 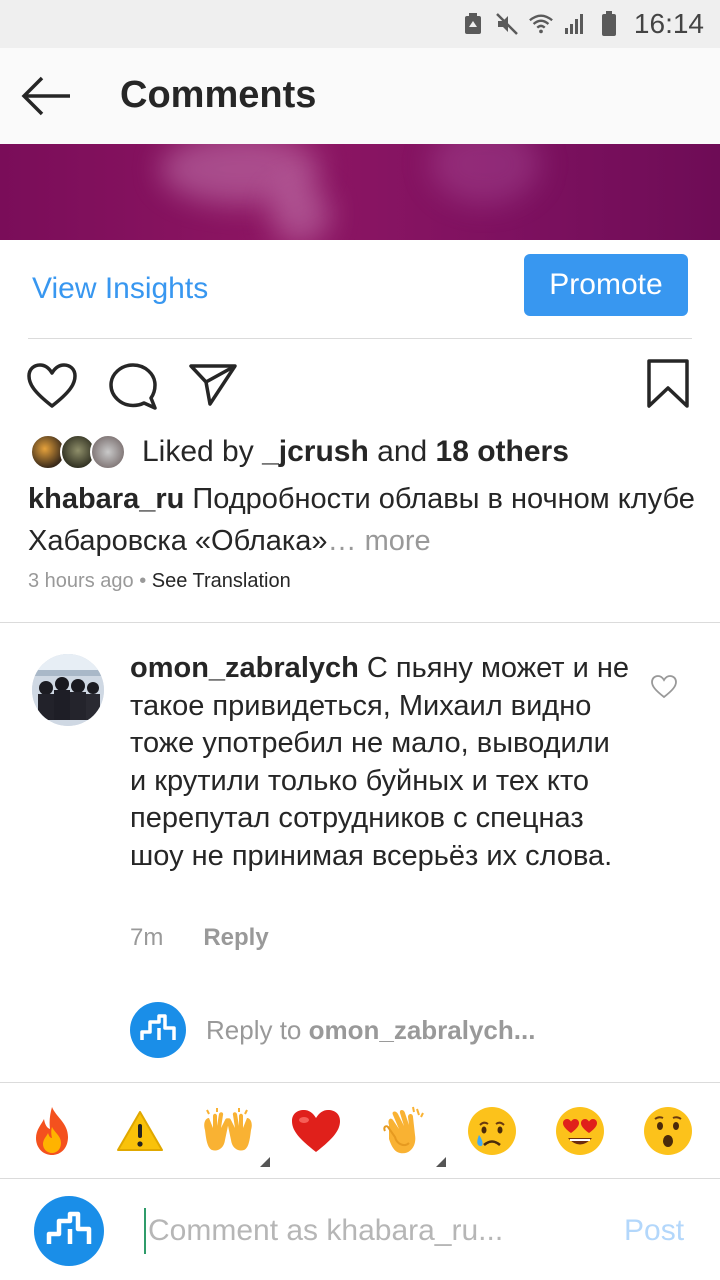 I want to click on post-button: Post, so click(x=654, y=1231).